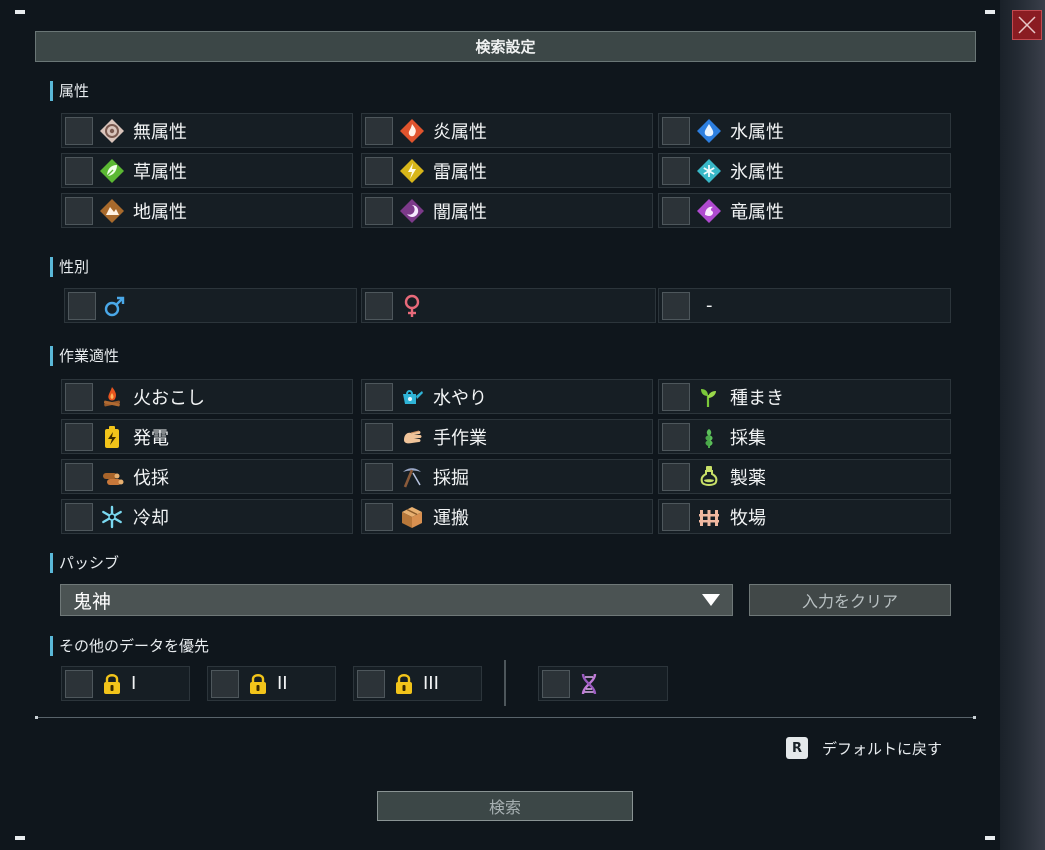 This screenshot has width=1045, height=850. Describe the element at coordinates (112, 211) in the screenshot. I see `ground-element-icon` at that location.